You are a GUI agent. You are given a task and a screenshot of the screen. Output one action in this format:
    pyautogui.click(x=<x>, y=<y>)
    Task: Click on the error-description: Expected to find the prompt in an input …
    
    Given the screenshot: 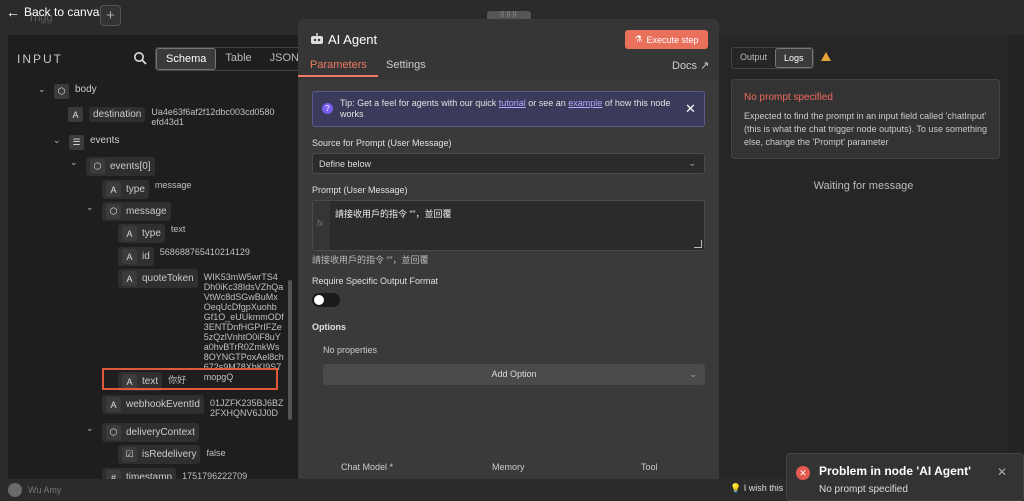 What is the action you would take?
    pyautogui.click(x=865, y=129)
    